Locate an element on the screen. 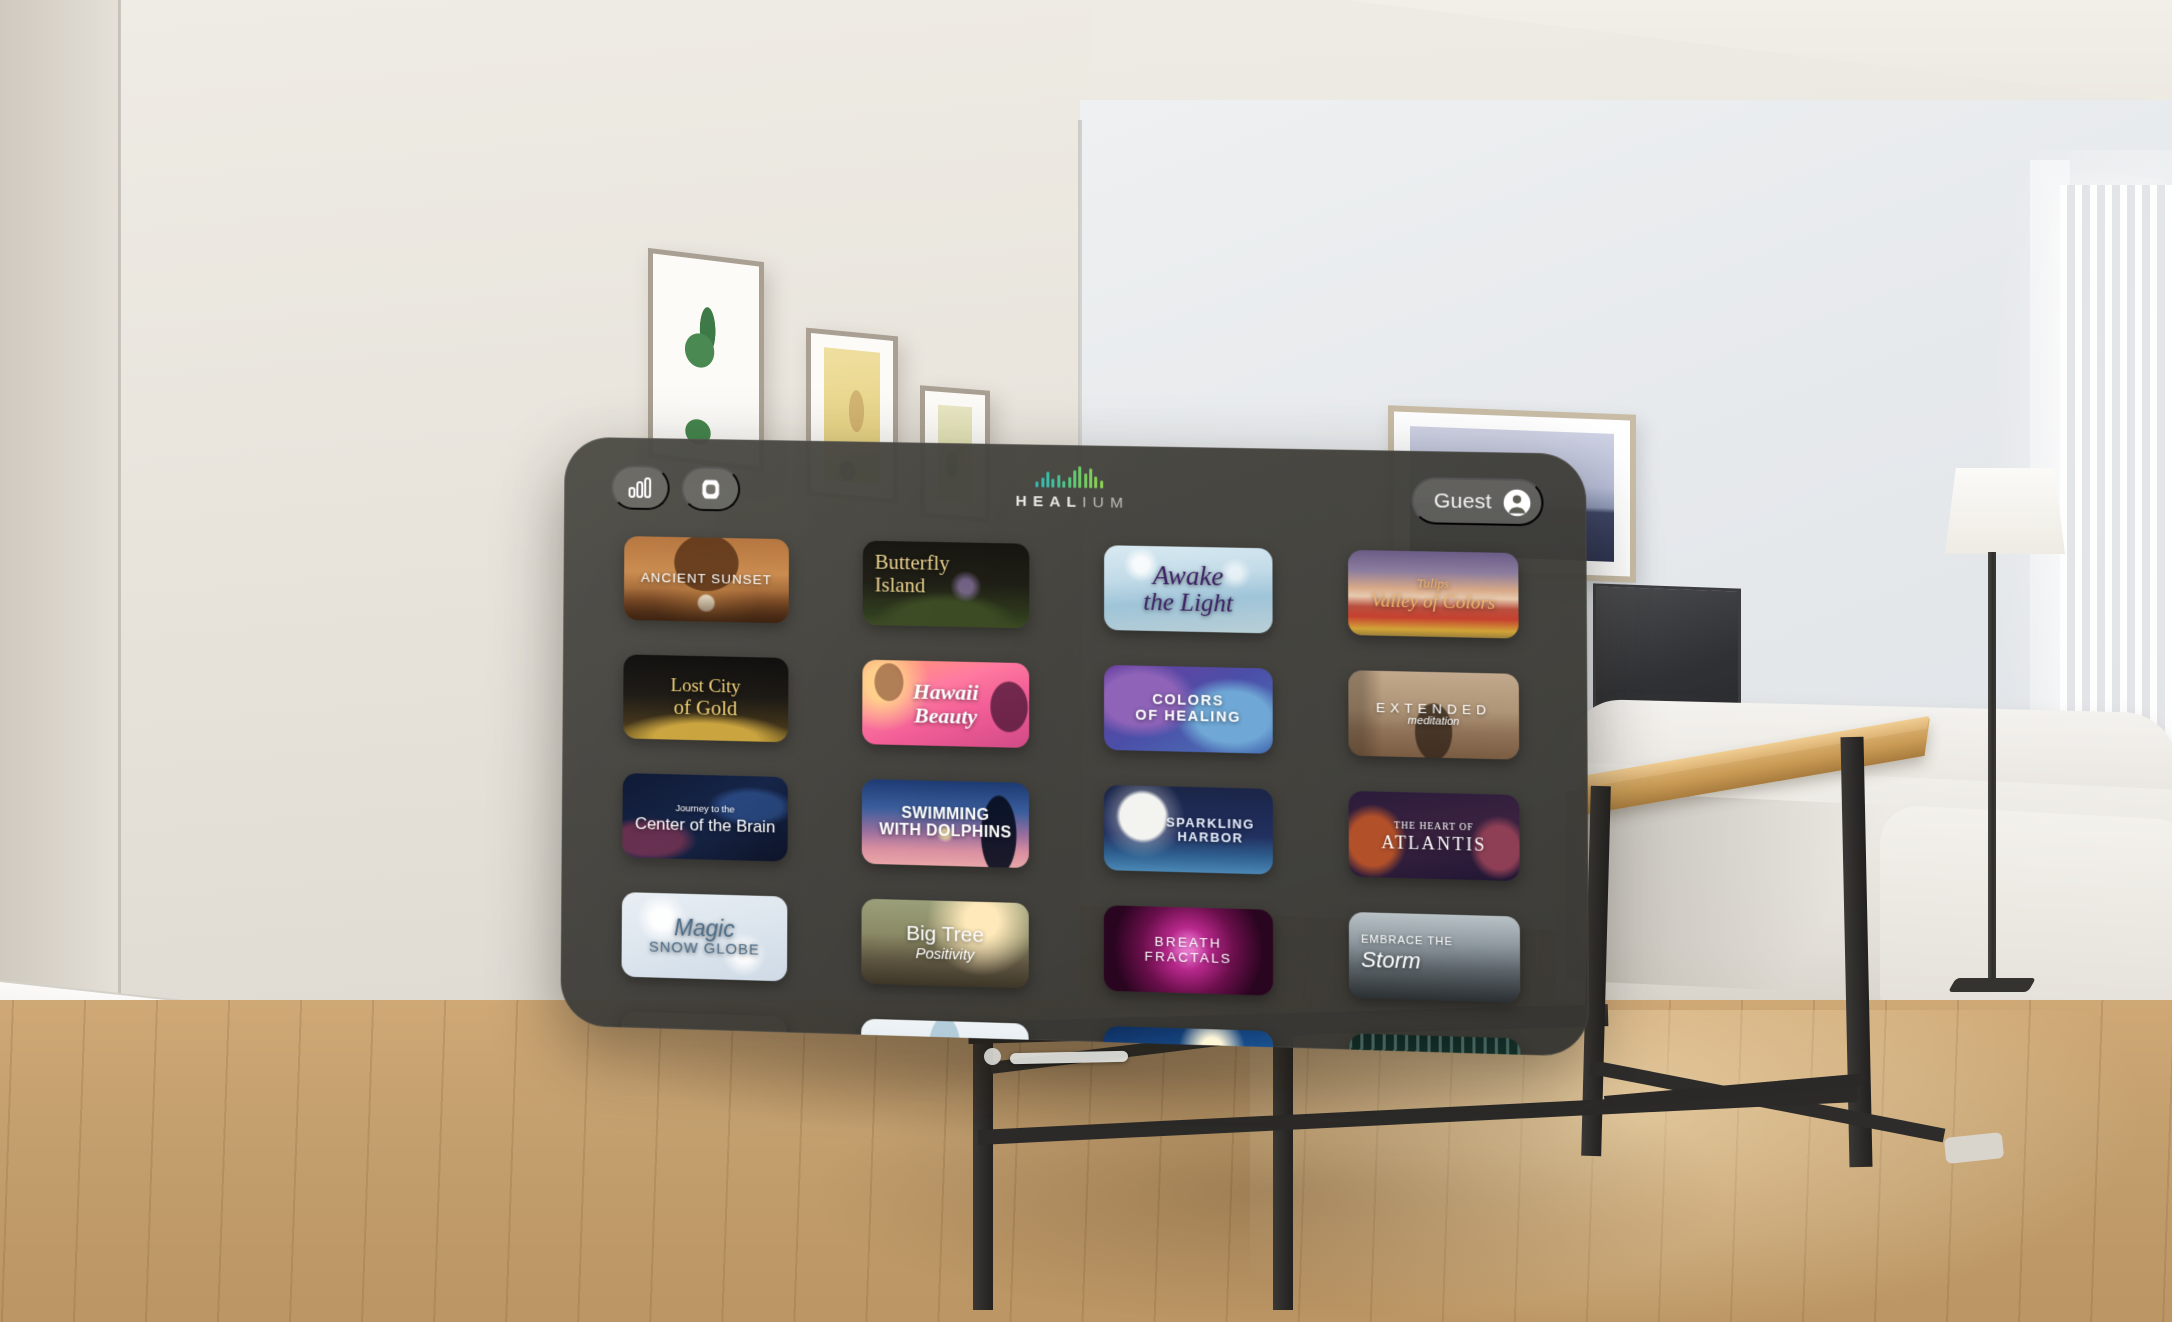  experience-card-caption: Magic SNOW GLOBE is located at coordinates (704, 936).